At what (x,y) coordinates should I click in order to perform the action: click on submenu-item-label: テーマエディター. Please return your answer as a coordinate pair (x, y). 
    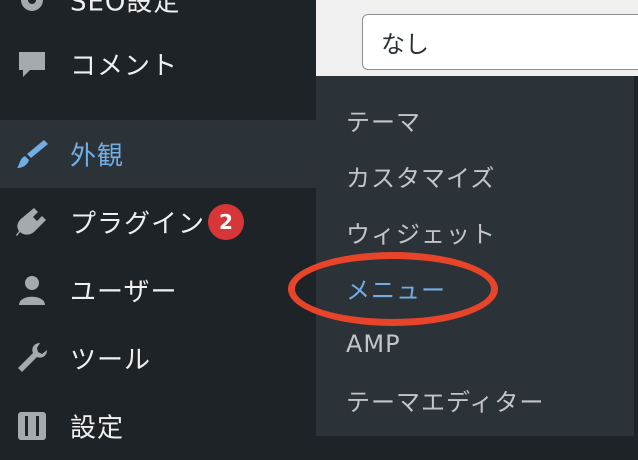
    Looking at the image, I should click on (445, 402).